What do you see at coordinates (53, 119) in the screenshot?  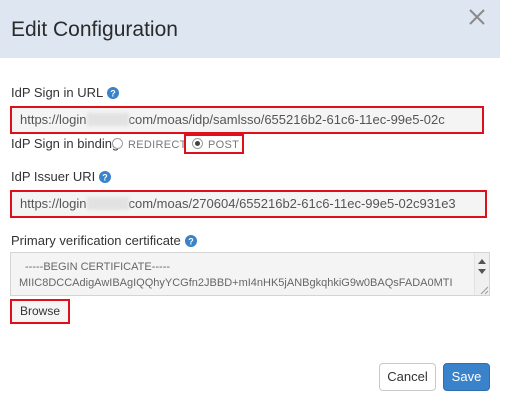 I see `sign-in-url-prefix: https://login` at bounding box center [53, 119].